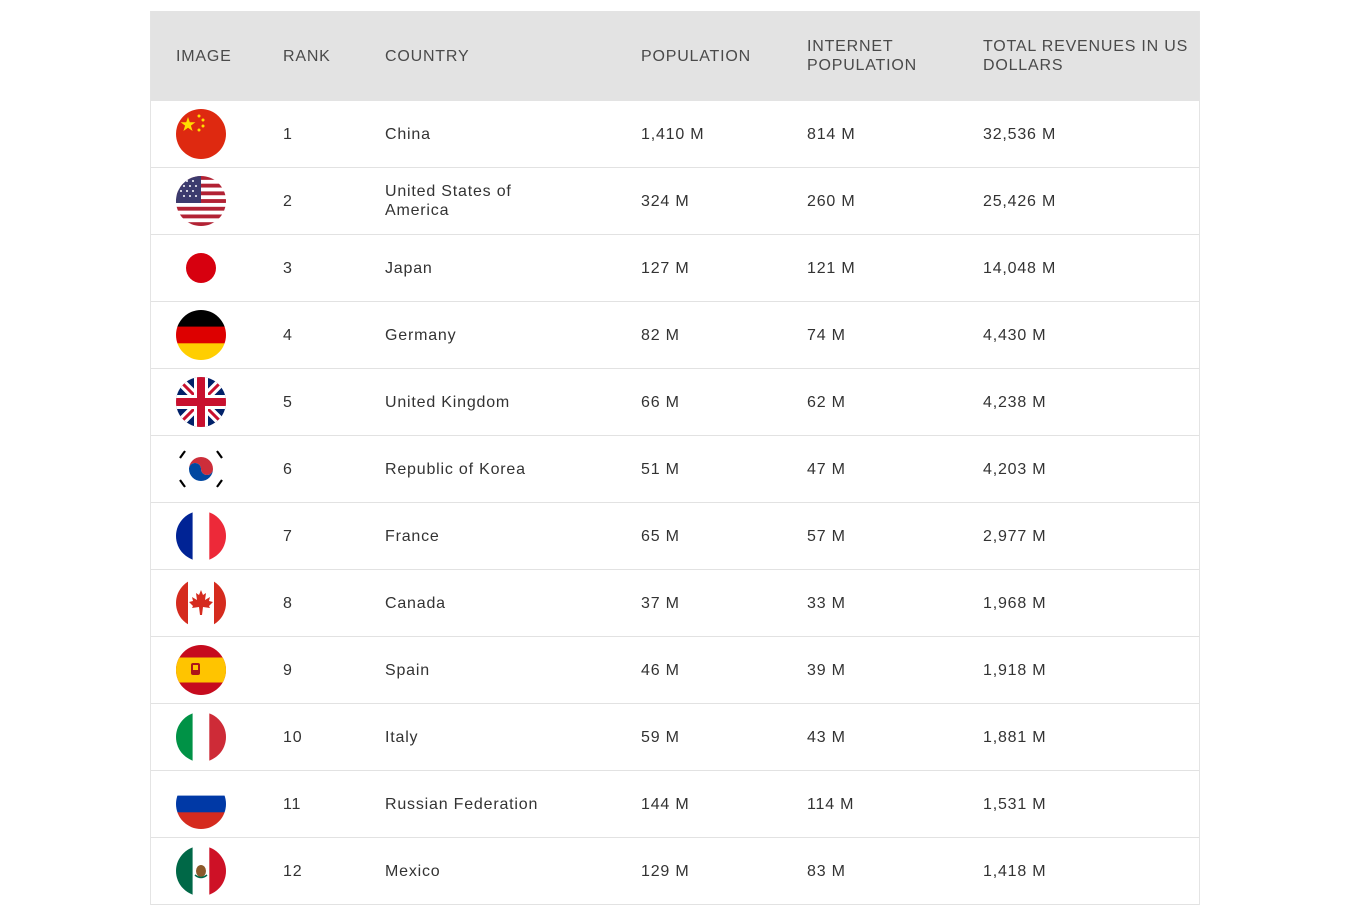 This screenshot has width=1349, height=905. Describe the element at coordinates (1020, 268) in the screenshot. I see `revenue-cell: 14,048 M` at that location.